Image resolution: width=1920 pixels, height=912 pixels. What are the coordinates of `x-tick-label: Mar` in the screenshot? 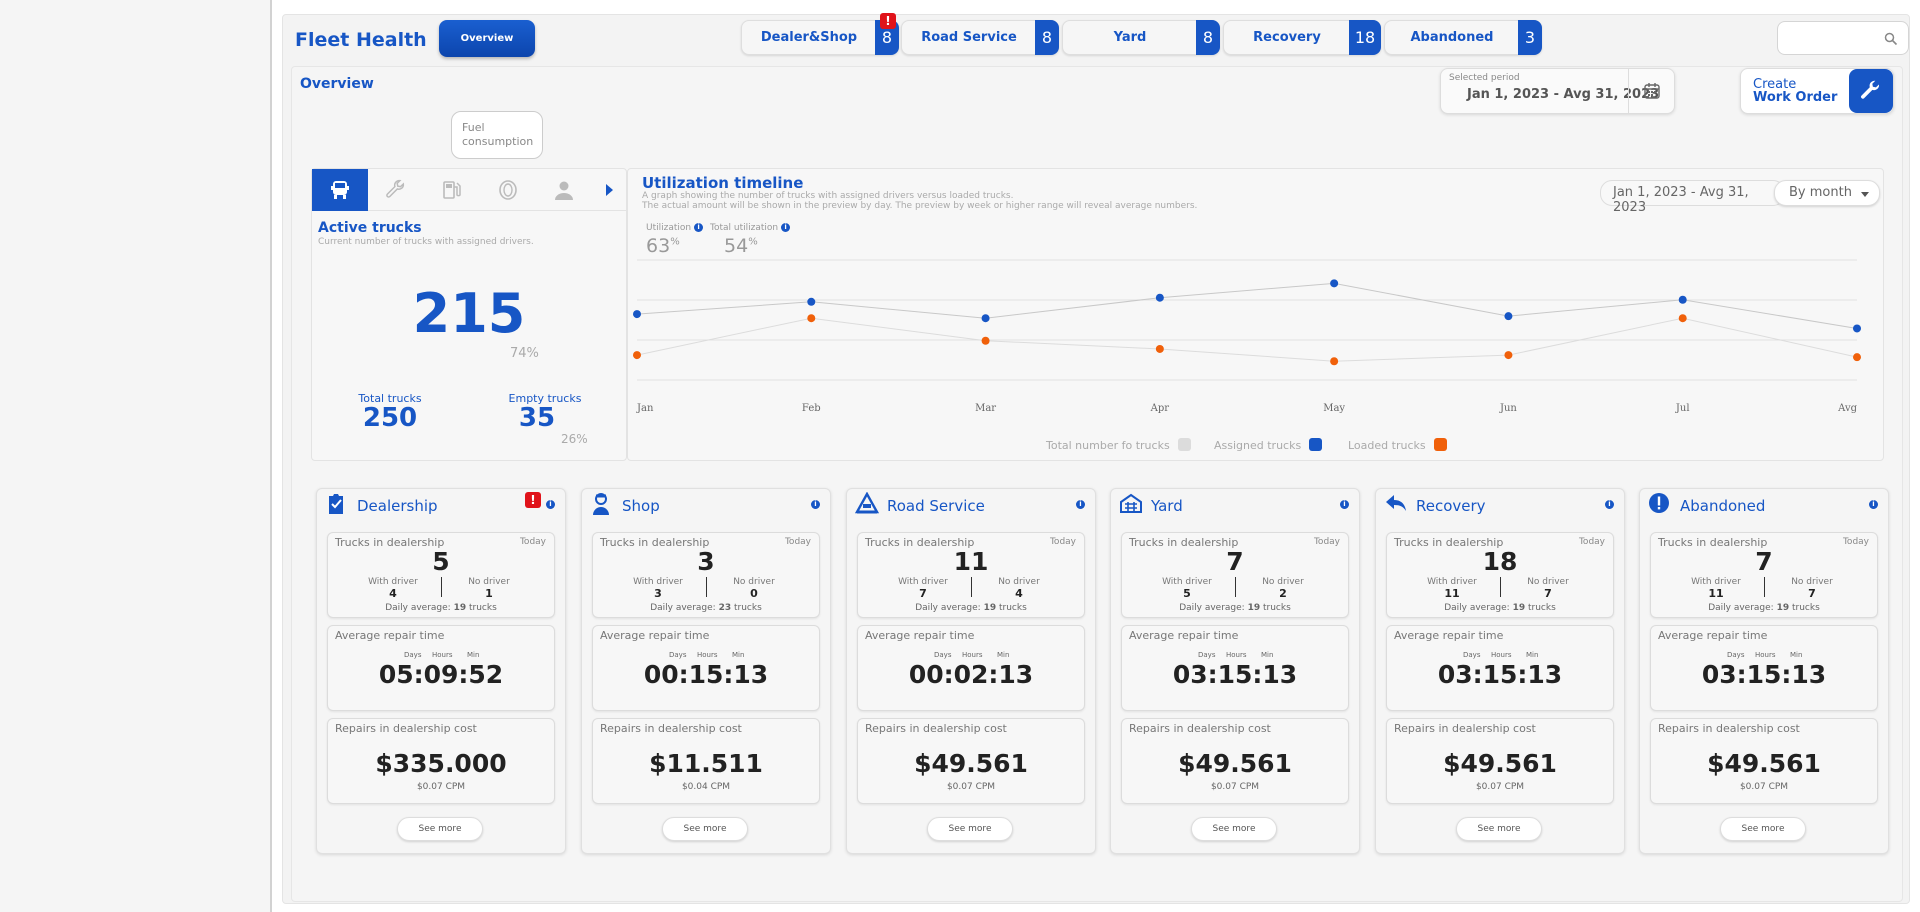 It's located at (985, 408).